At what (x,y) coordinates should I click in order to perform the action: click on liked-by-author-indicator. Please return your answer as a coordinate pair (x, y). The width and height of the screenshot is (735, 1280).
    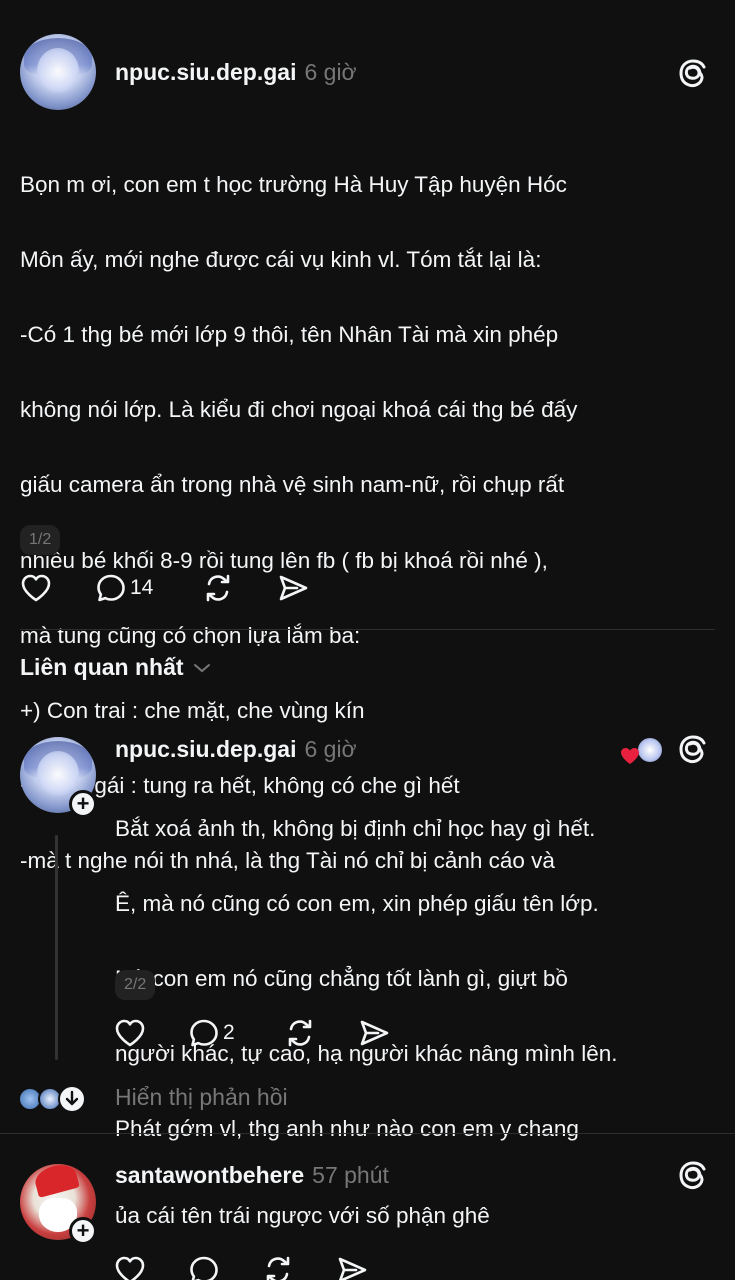
    Looking at the image, I should click on (642, 751).